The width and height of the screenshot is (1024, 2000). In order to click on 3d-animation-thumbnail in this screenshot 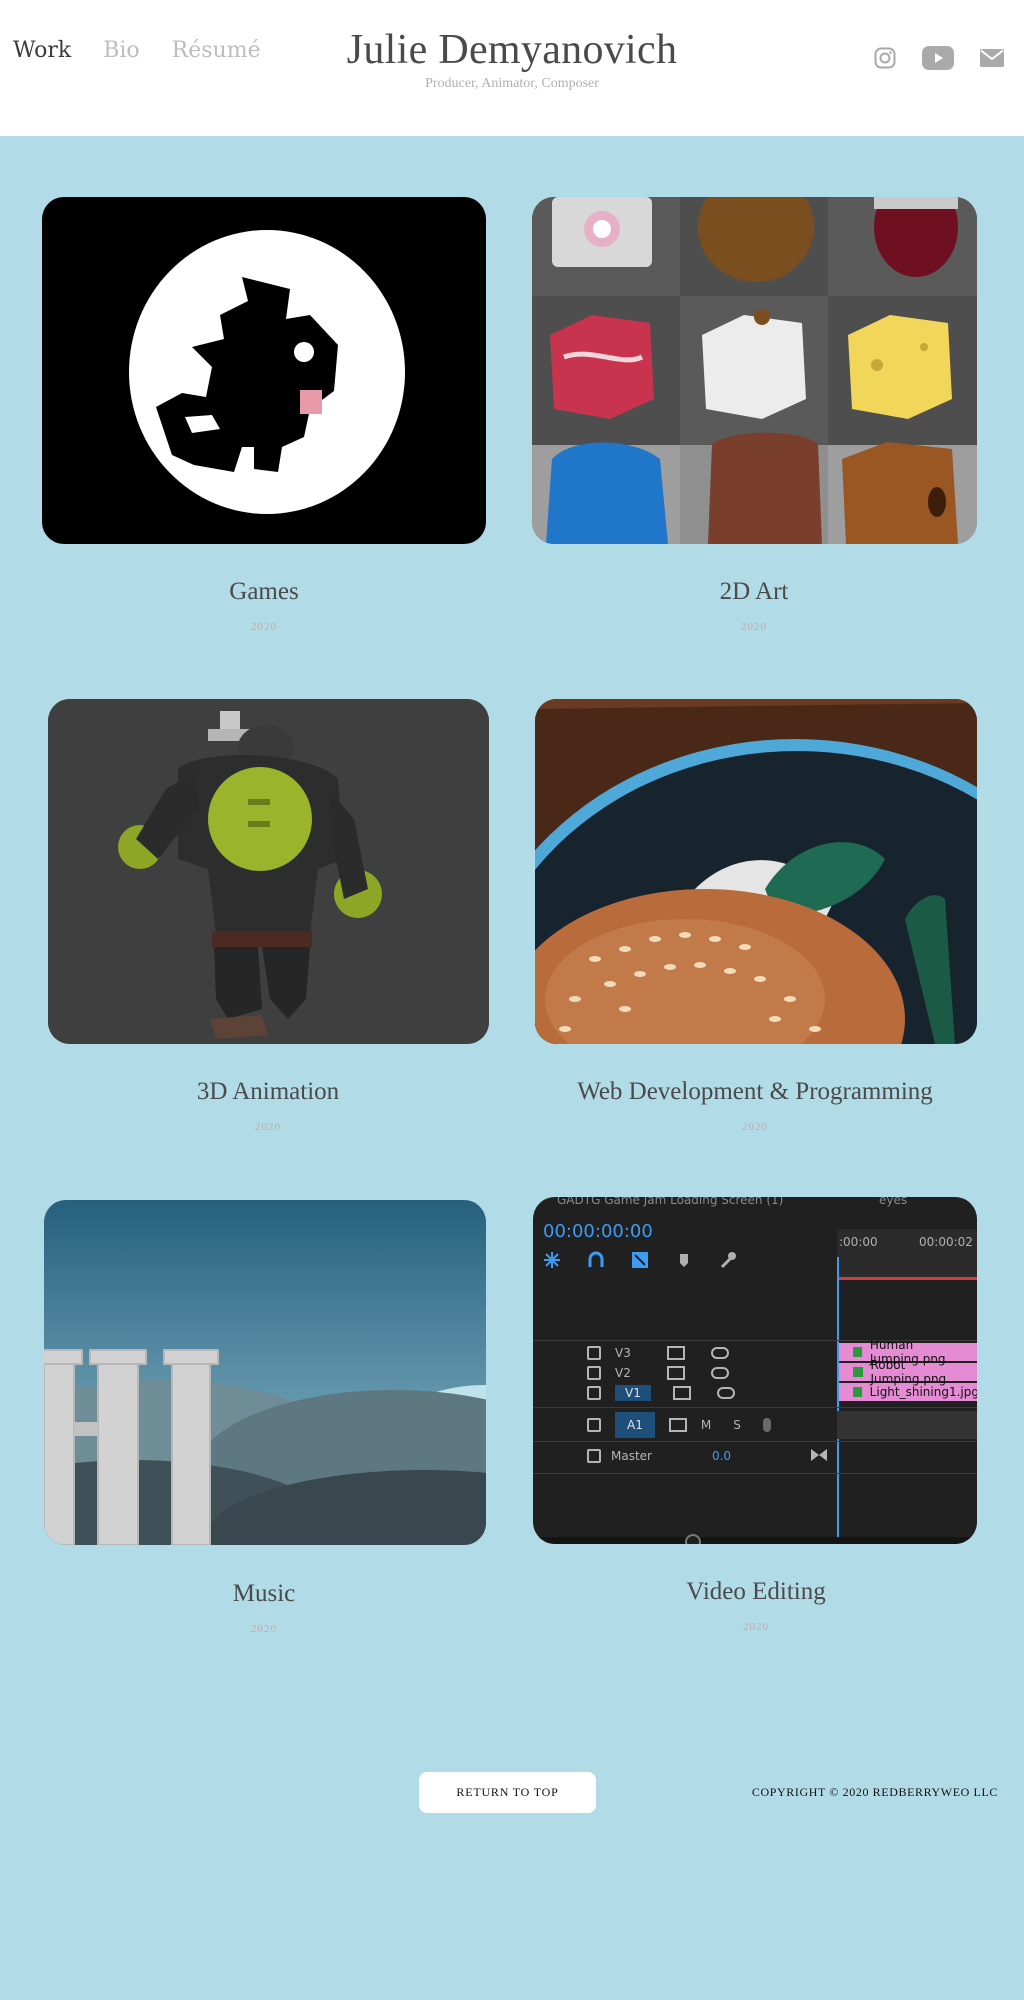, I will do `click(268, 871)`.